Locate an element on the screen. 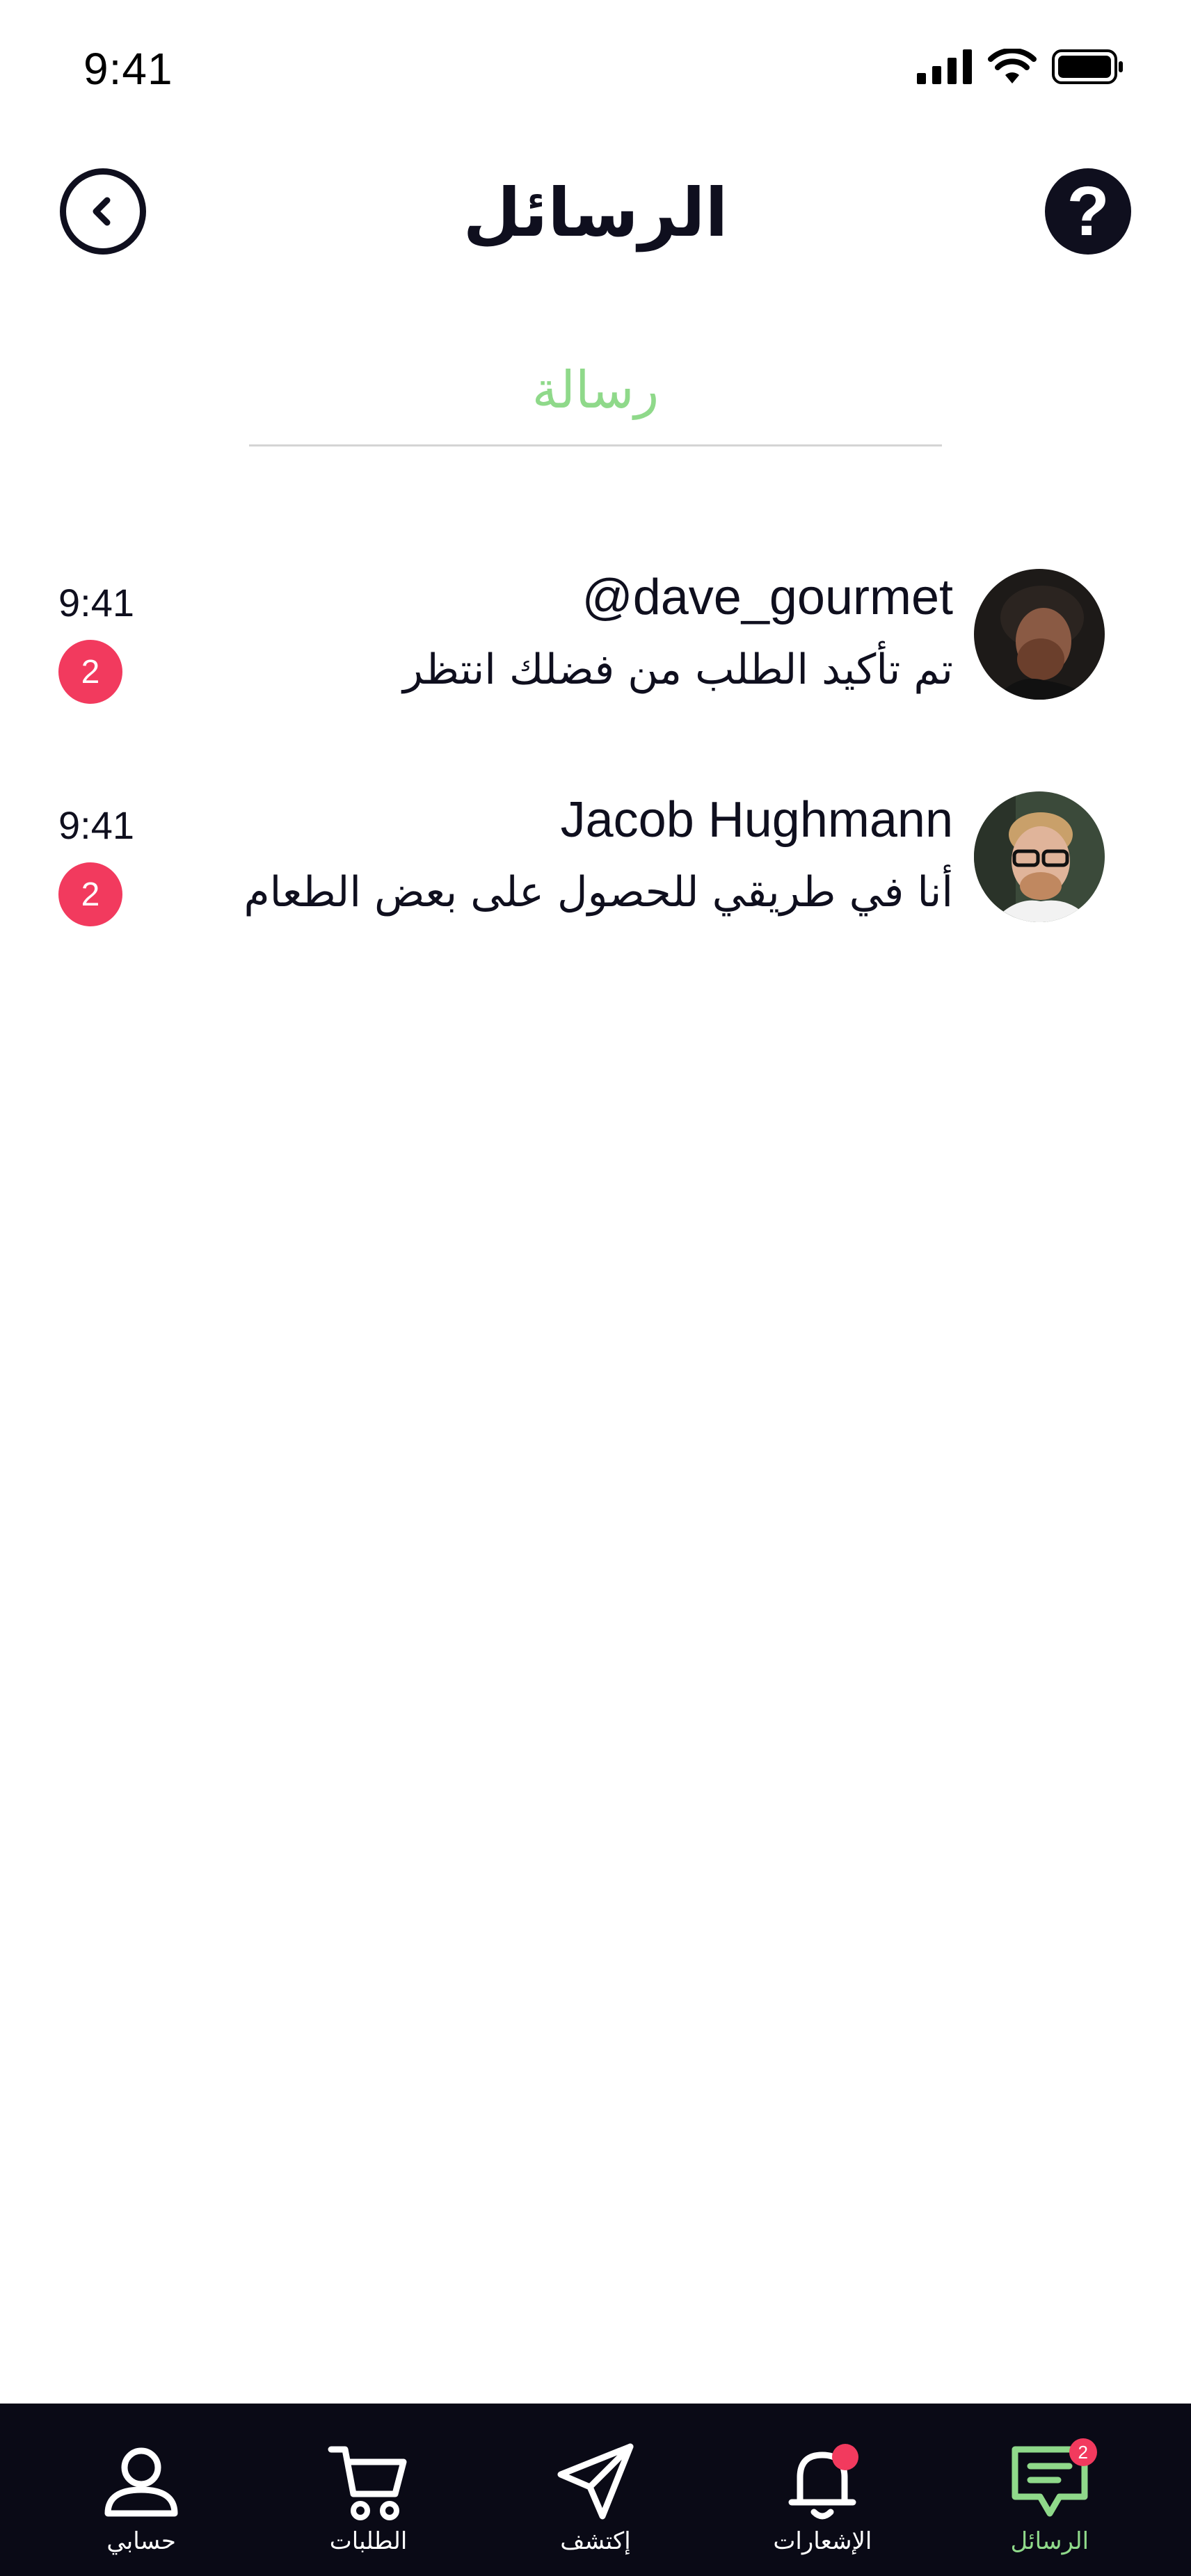 This screenshot has width=1191, height=2576. send-icon is located at coordinates (595, 2481).